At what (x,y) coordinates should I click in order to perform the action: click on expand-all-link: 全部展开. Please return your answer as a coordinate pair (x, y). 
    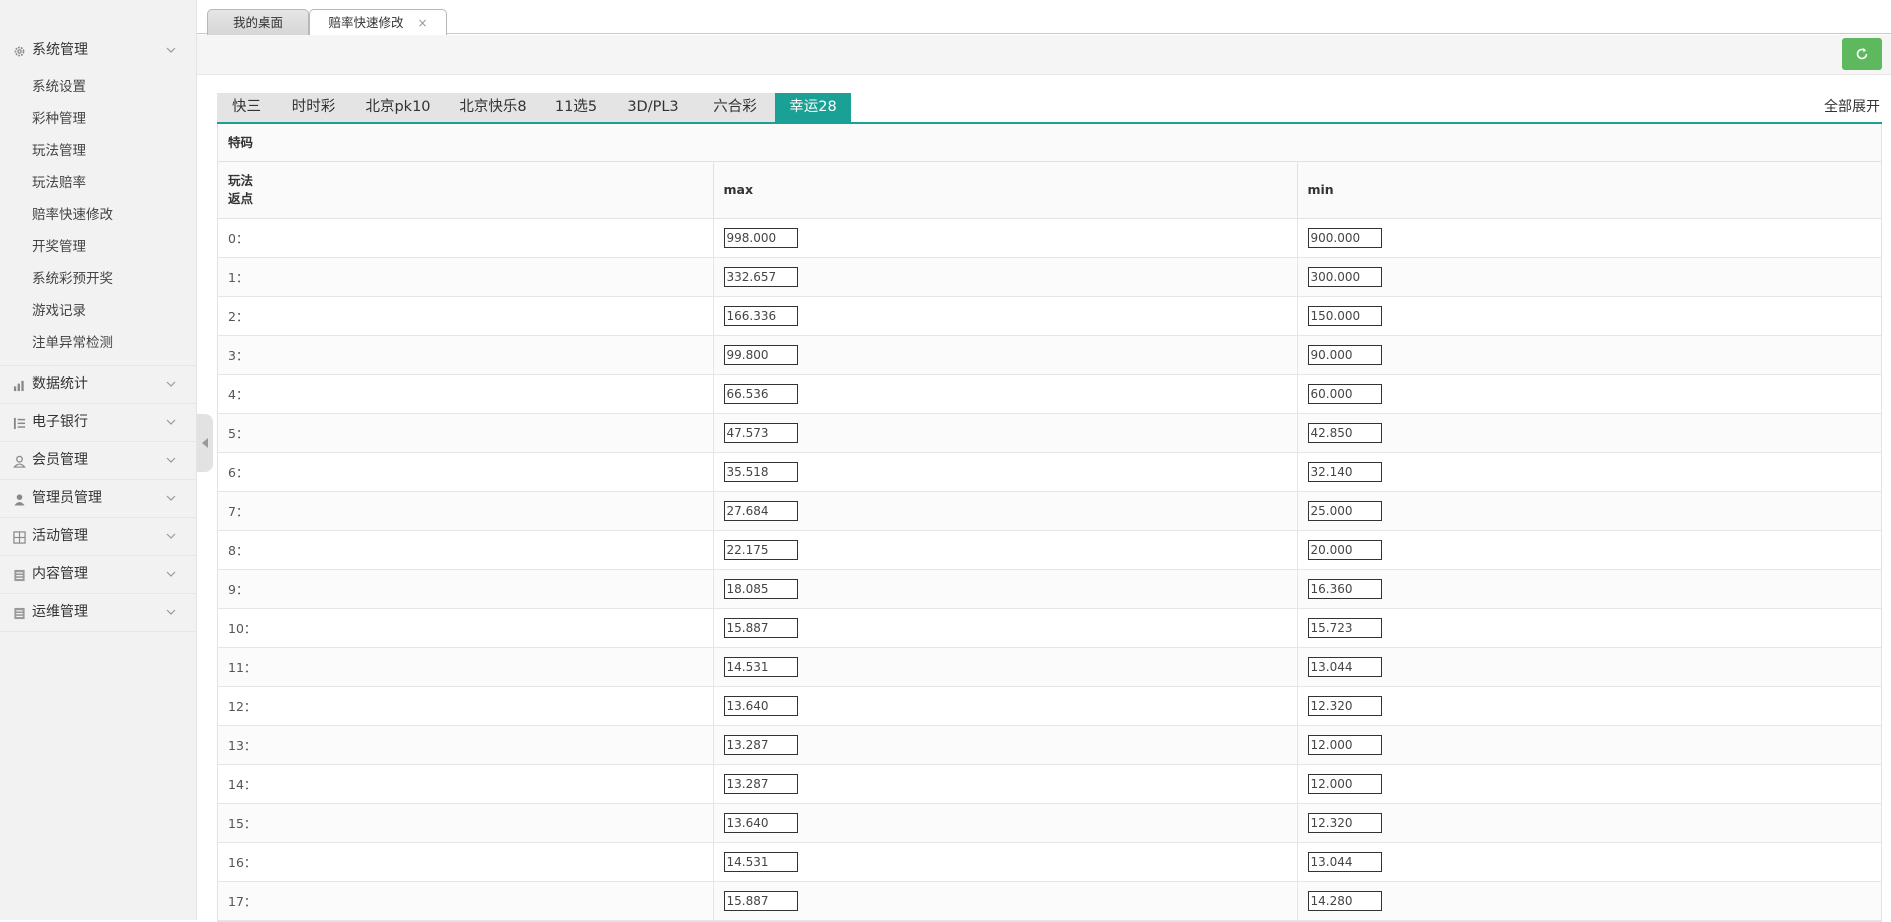
    Looking at the image, I should click on (1852, 106).